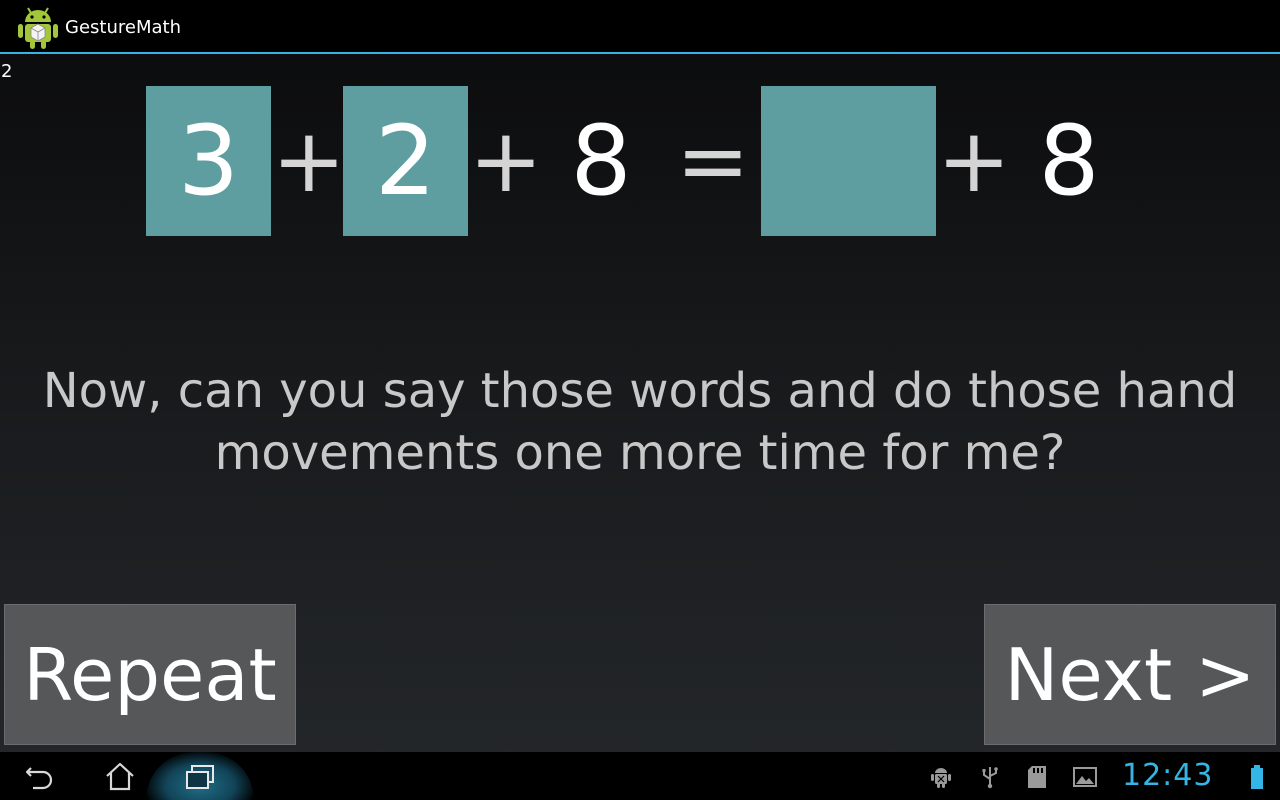  I want to click on question-counter: 2, so click(7, 71).